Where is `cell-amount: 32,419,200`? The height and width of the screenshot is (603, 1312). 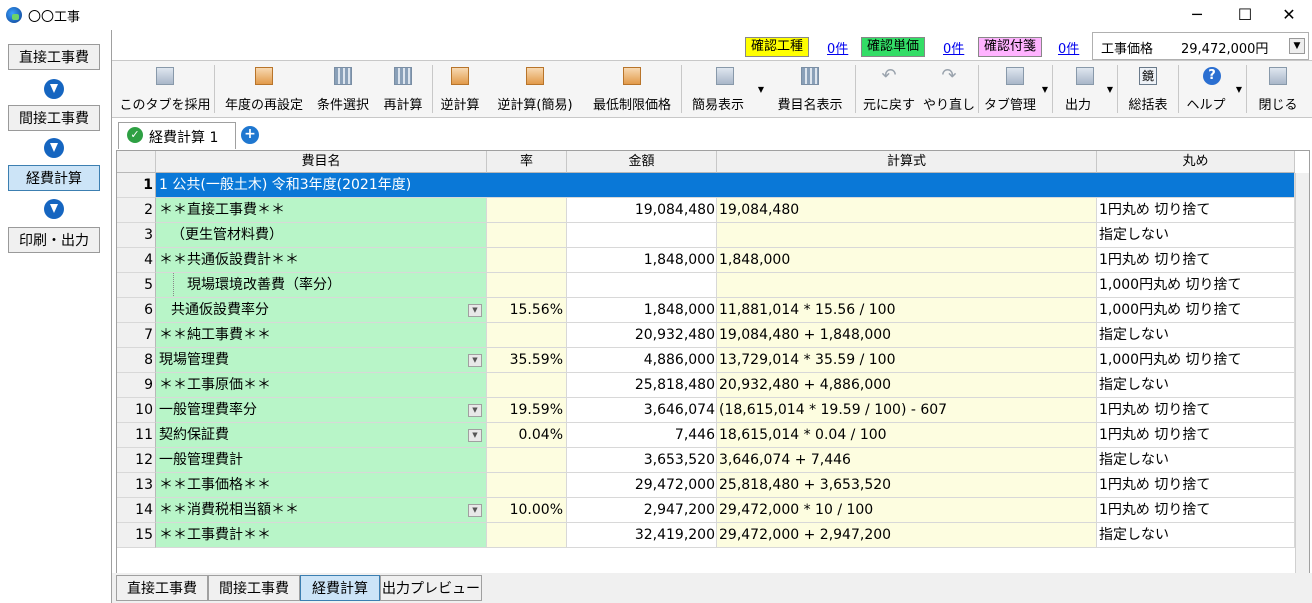 cell-amount: 32,419,200 is located at coordinates (642, 535).